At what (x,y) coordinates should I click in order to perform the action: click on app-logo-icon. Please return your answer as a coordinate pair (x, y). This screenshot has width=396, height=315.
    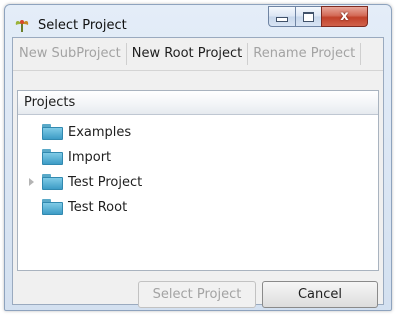
    Looking at the image, I should click on (22, 25).